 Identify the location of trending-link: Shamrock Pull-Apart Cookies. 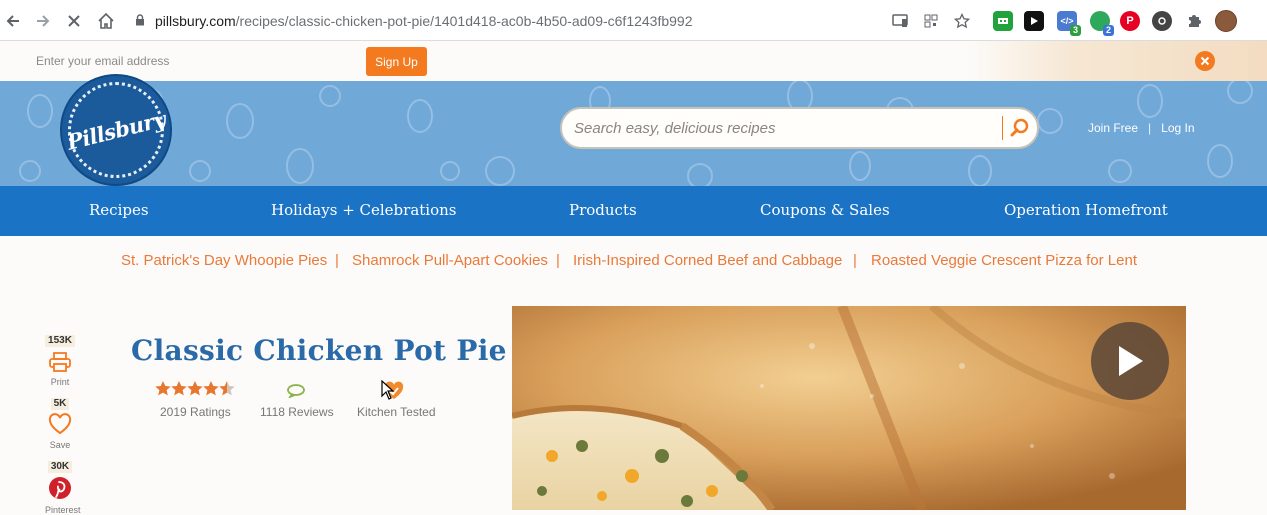
(450, 260).